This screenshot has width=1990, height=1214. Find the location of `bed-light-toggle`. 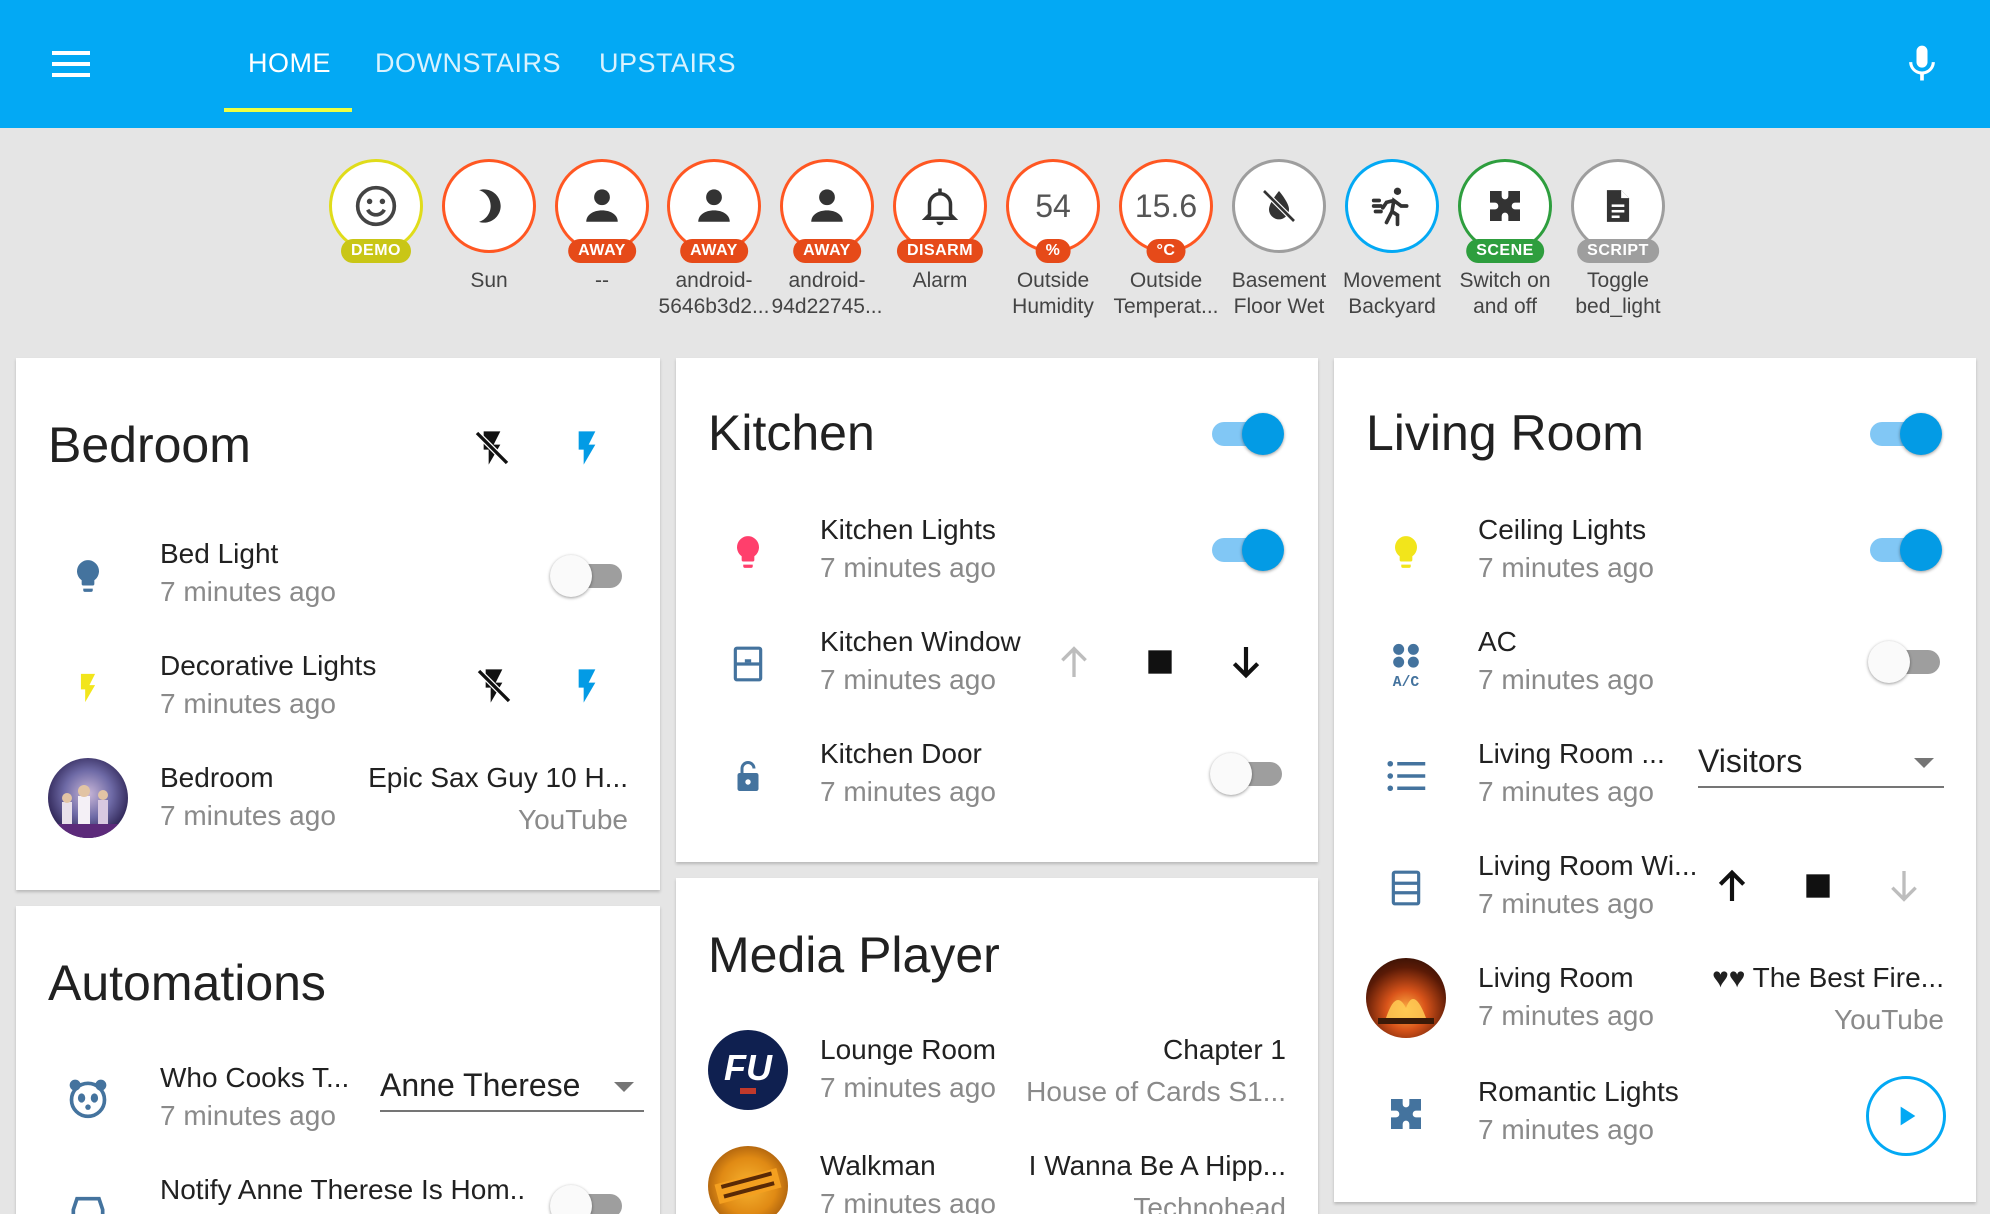

bed-light-toggle is located at coordinates (587, 575).